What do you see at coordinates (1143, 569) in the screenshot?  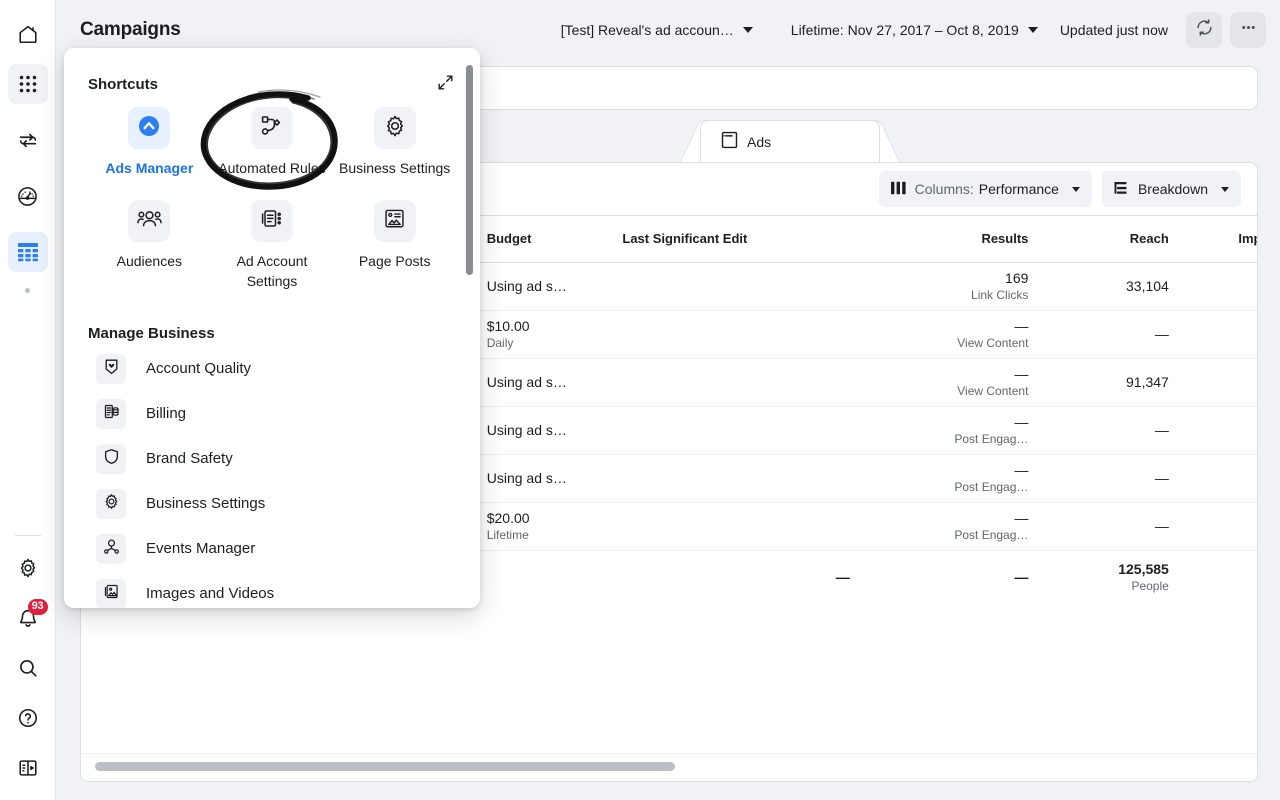 I see `footer-reach-value: 125,585` at bounding box center [1143, 569].